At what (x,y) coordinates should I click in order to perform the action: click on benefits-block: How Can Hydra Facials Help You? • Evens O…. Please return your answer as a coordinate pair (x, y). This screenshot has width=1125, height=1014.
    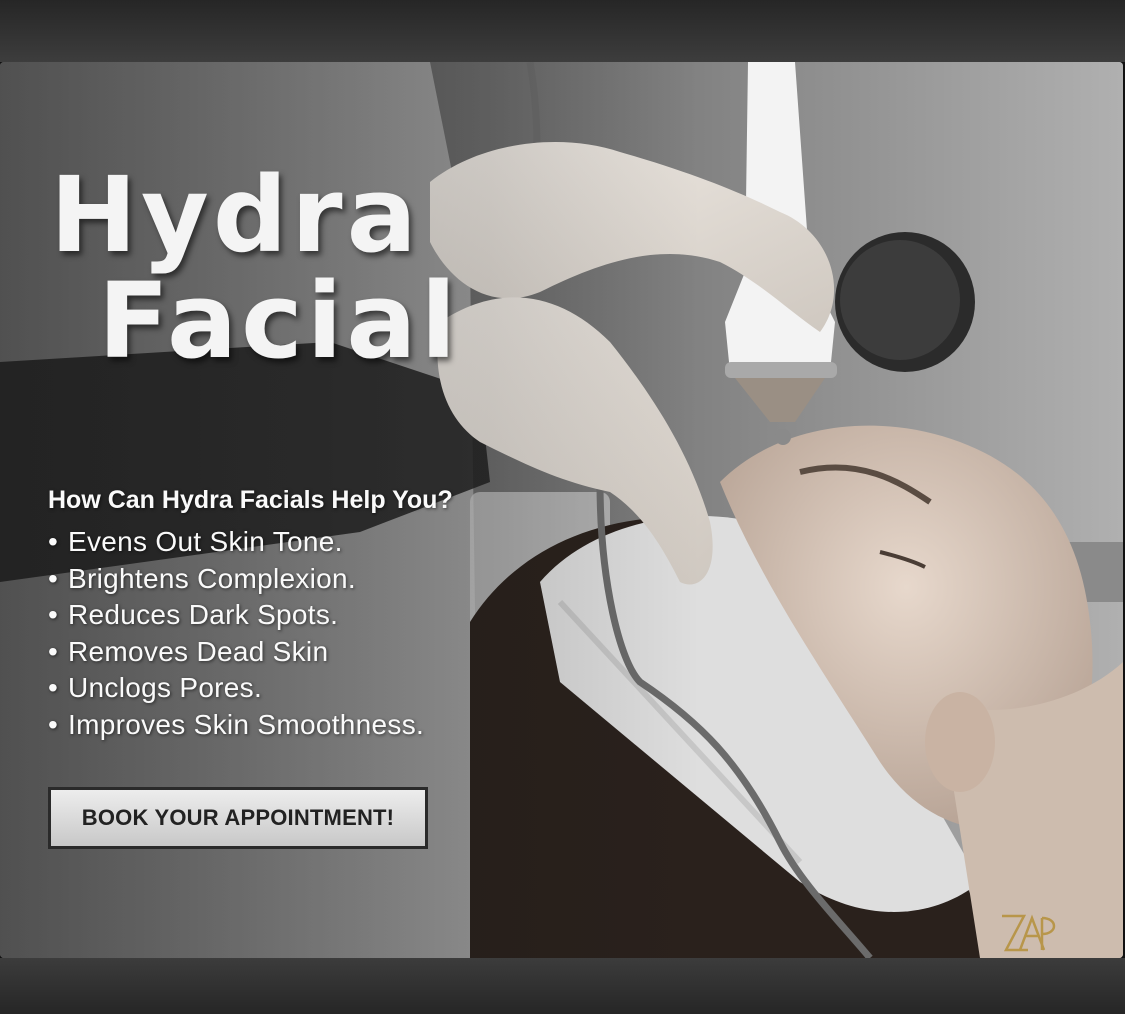
    Looking at the image, I should click on (250, 612).